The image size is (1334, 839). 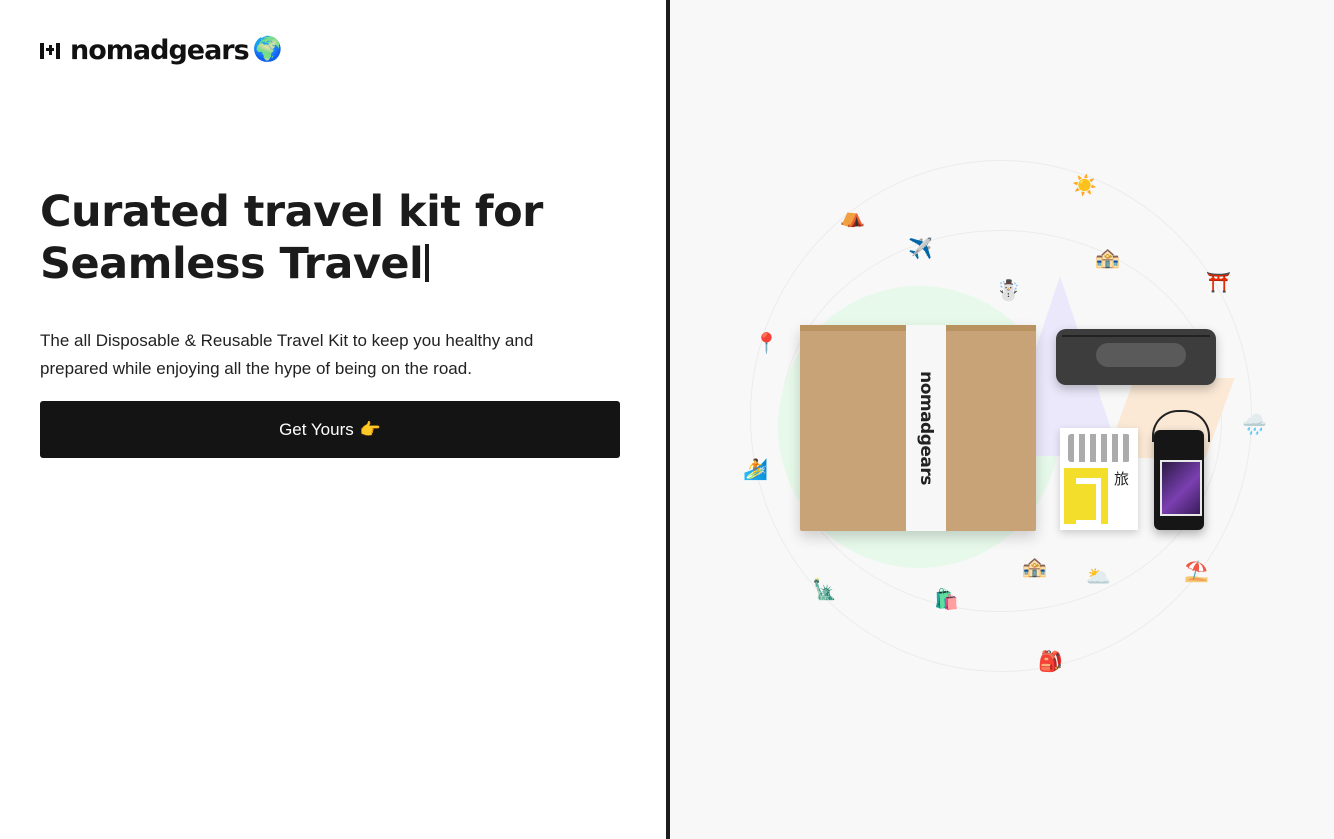 What do you see at coordinates (1098, 577) in the screenshot?
I see `cloud-sun-icon: 🌥️` at bounding box center [1098, 577].